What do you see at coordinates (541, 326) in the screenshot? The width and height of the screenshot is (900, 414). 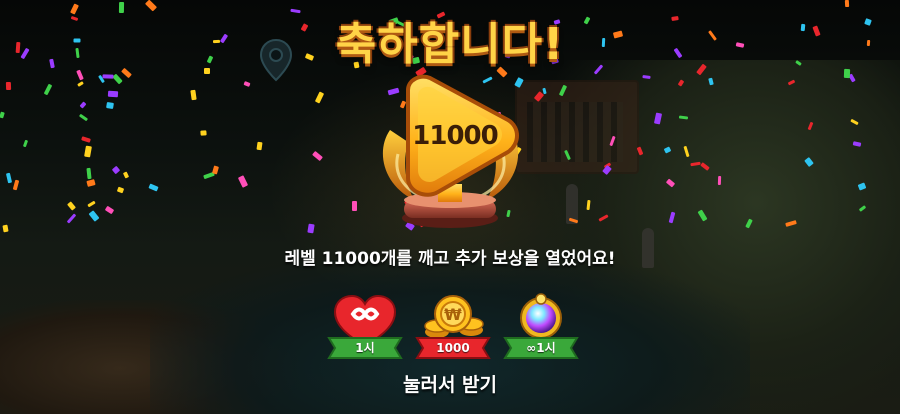 I see `reward-booster: ∞1시` at bounding box center [541, 326].